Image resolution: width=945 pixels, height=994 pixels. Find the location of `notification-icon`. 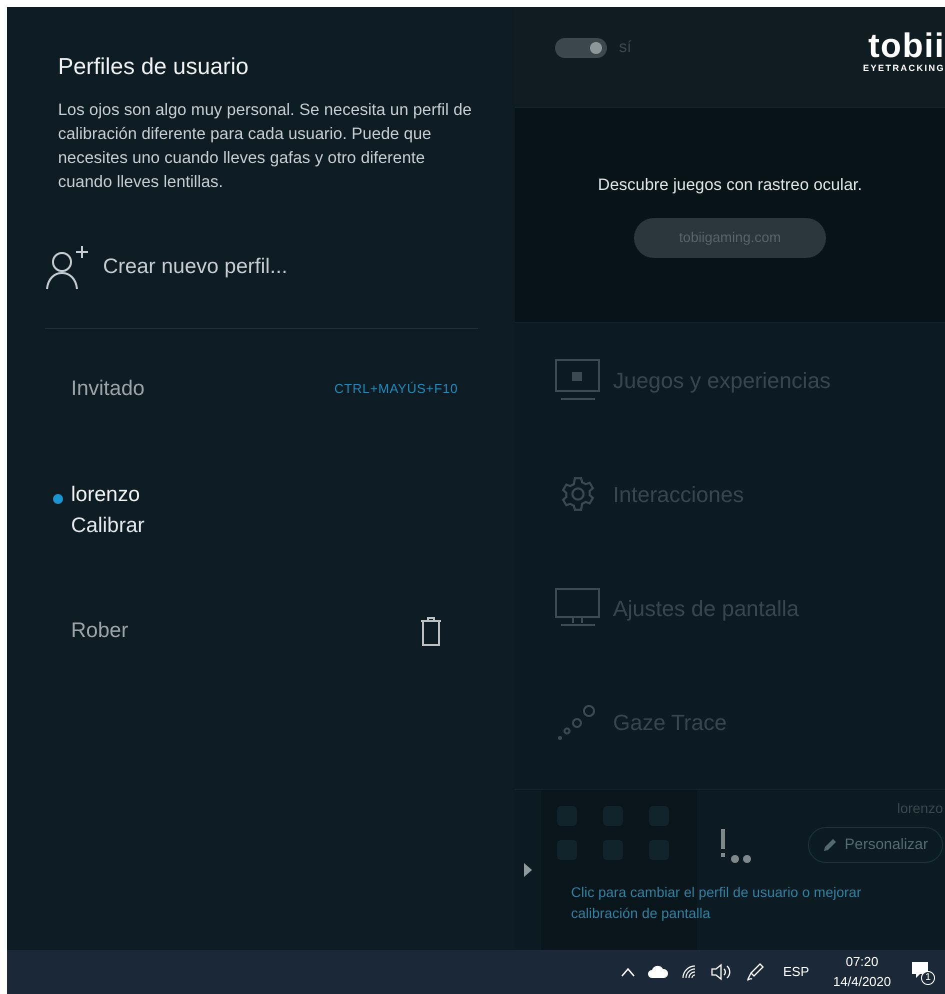

notification-icon is located at coordinates (920, 970).